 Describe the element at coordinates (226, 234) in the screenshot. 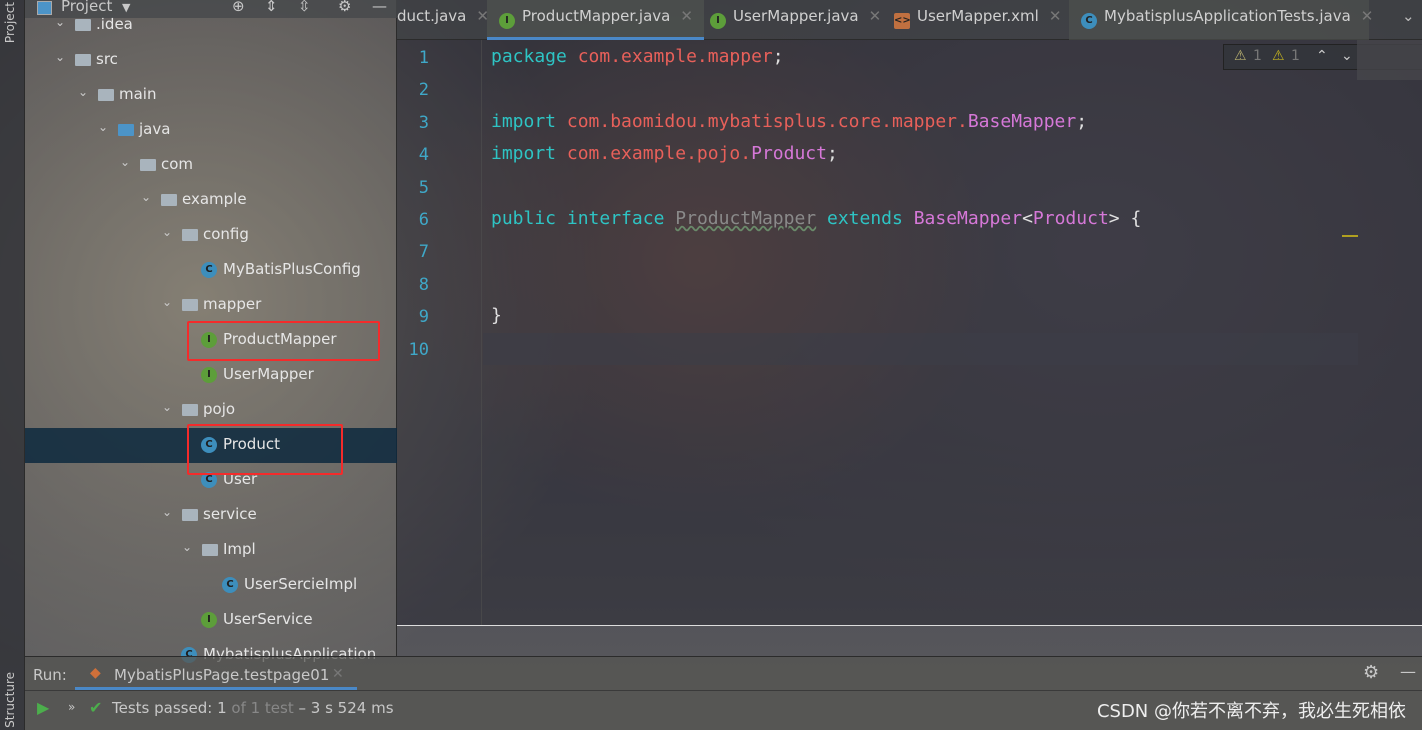

I see `tree-item-label: config` at that location.